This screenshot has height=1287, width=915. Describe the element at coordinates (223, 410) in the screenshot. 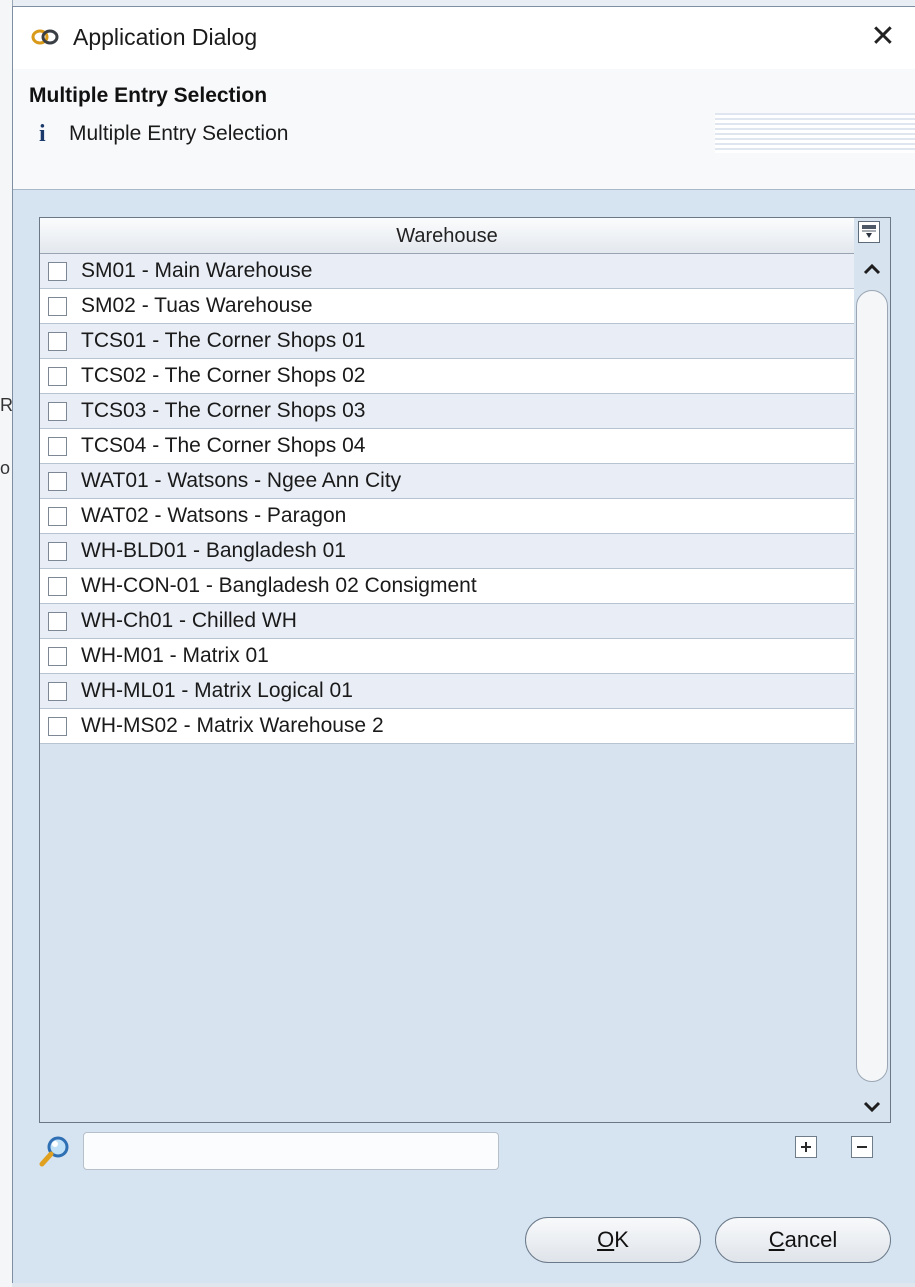

I see `row-label: TCS03 - The Corner Shops 03` at that location.